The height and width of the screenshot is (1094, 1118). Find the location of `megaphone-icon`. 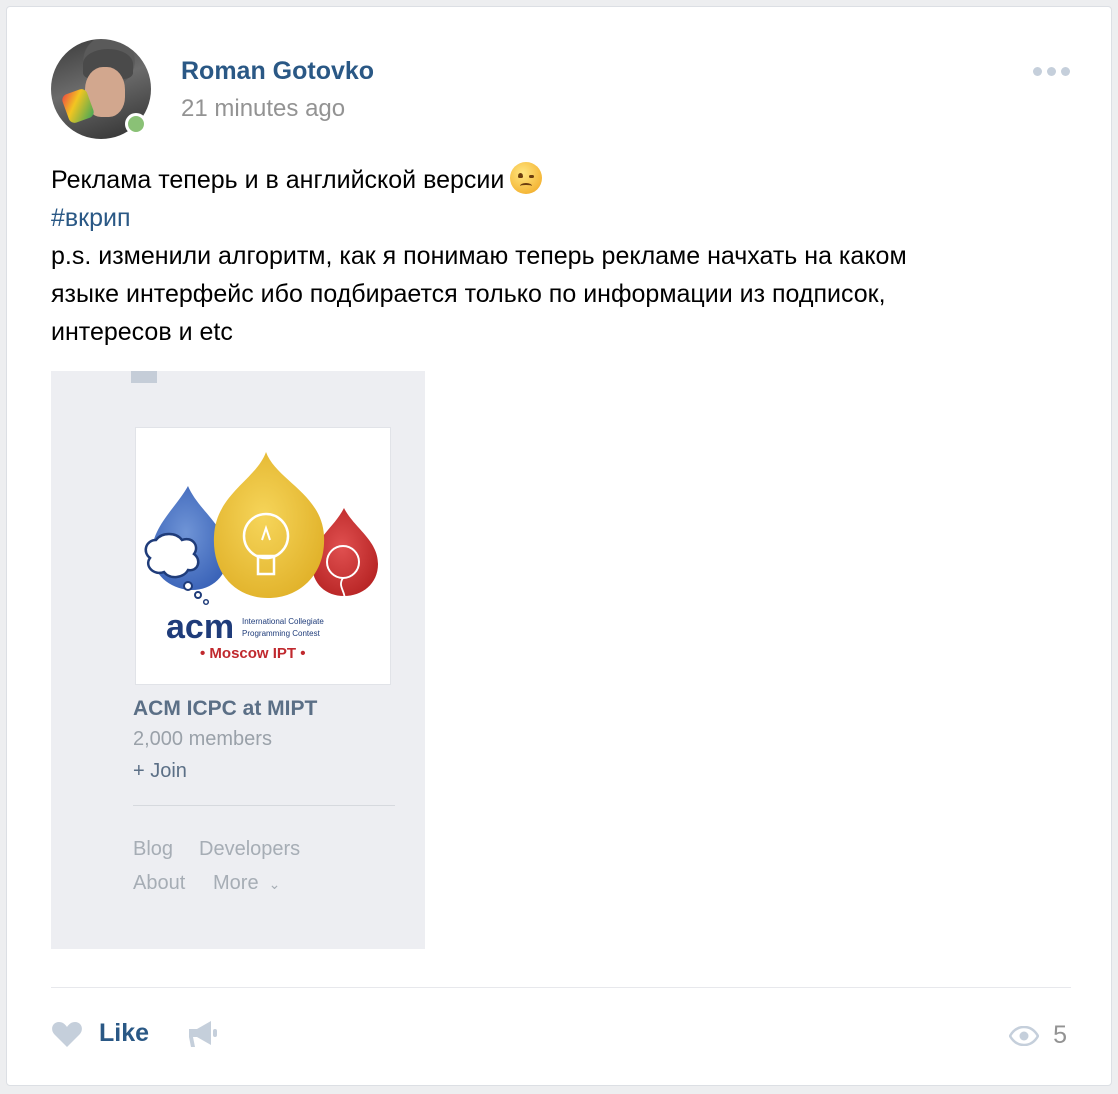

megaphone-icon is located at coordinates (203, 1034).